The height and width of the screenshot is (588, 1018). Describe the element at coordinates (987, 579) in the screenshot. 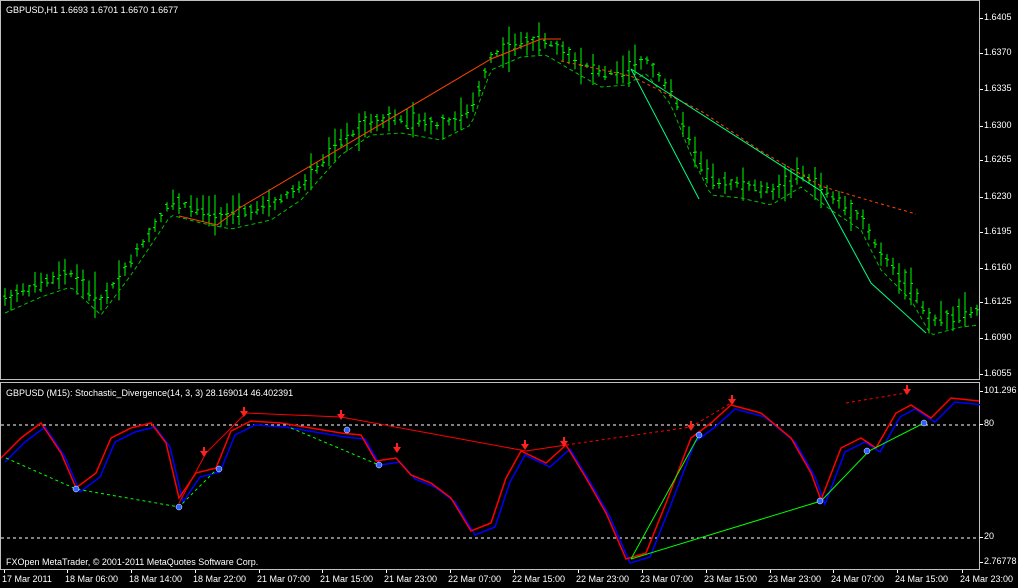

I see `time-label: 24 Mar 23:00` at that location.